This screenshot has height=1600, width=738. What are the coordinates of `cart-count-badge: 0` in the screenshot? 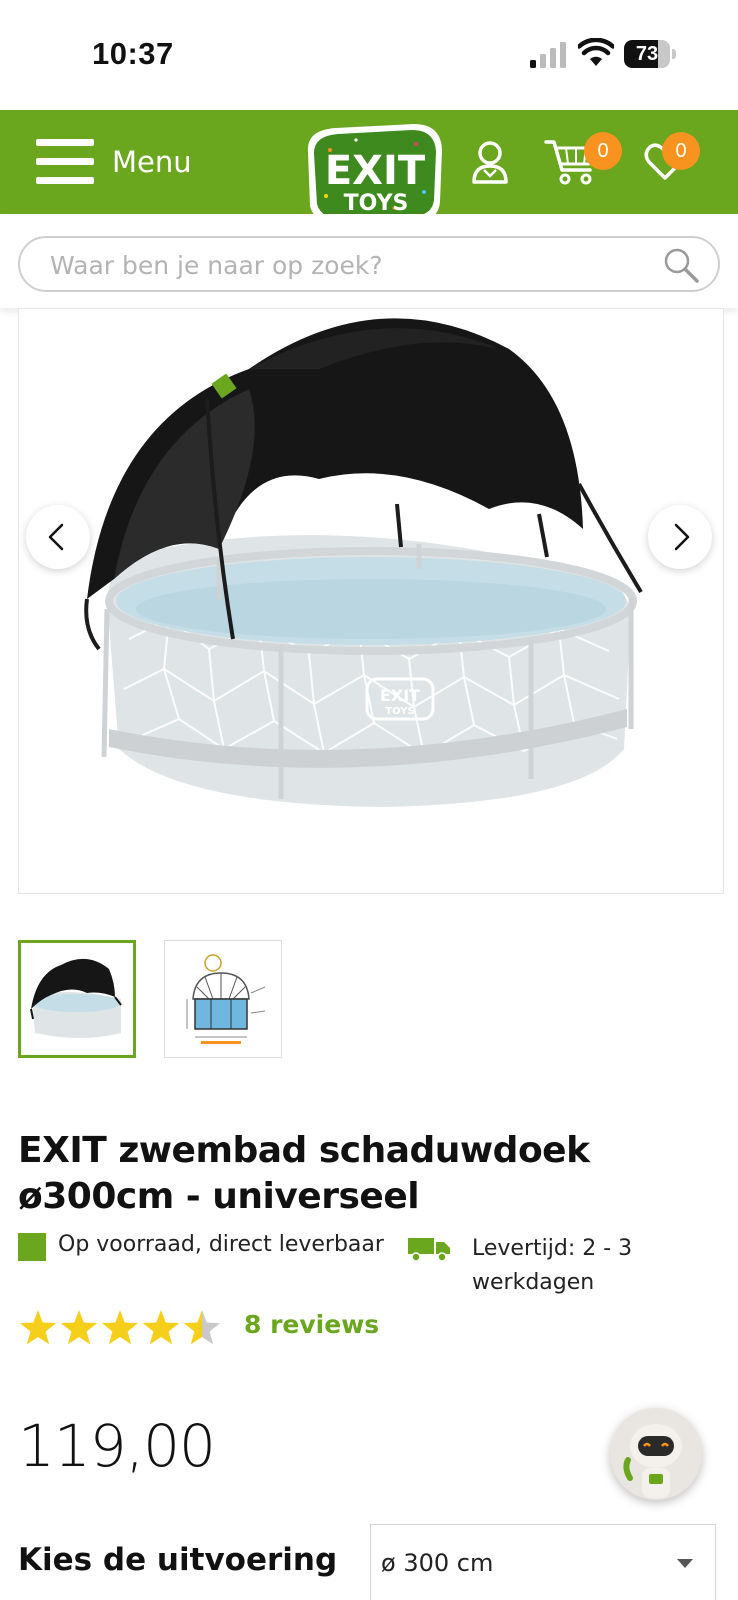 It's located at (603, 151).